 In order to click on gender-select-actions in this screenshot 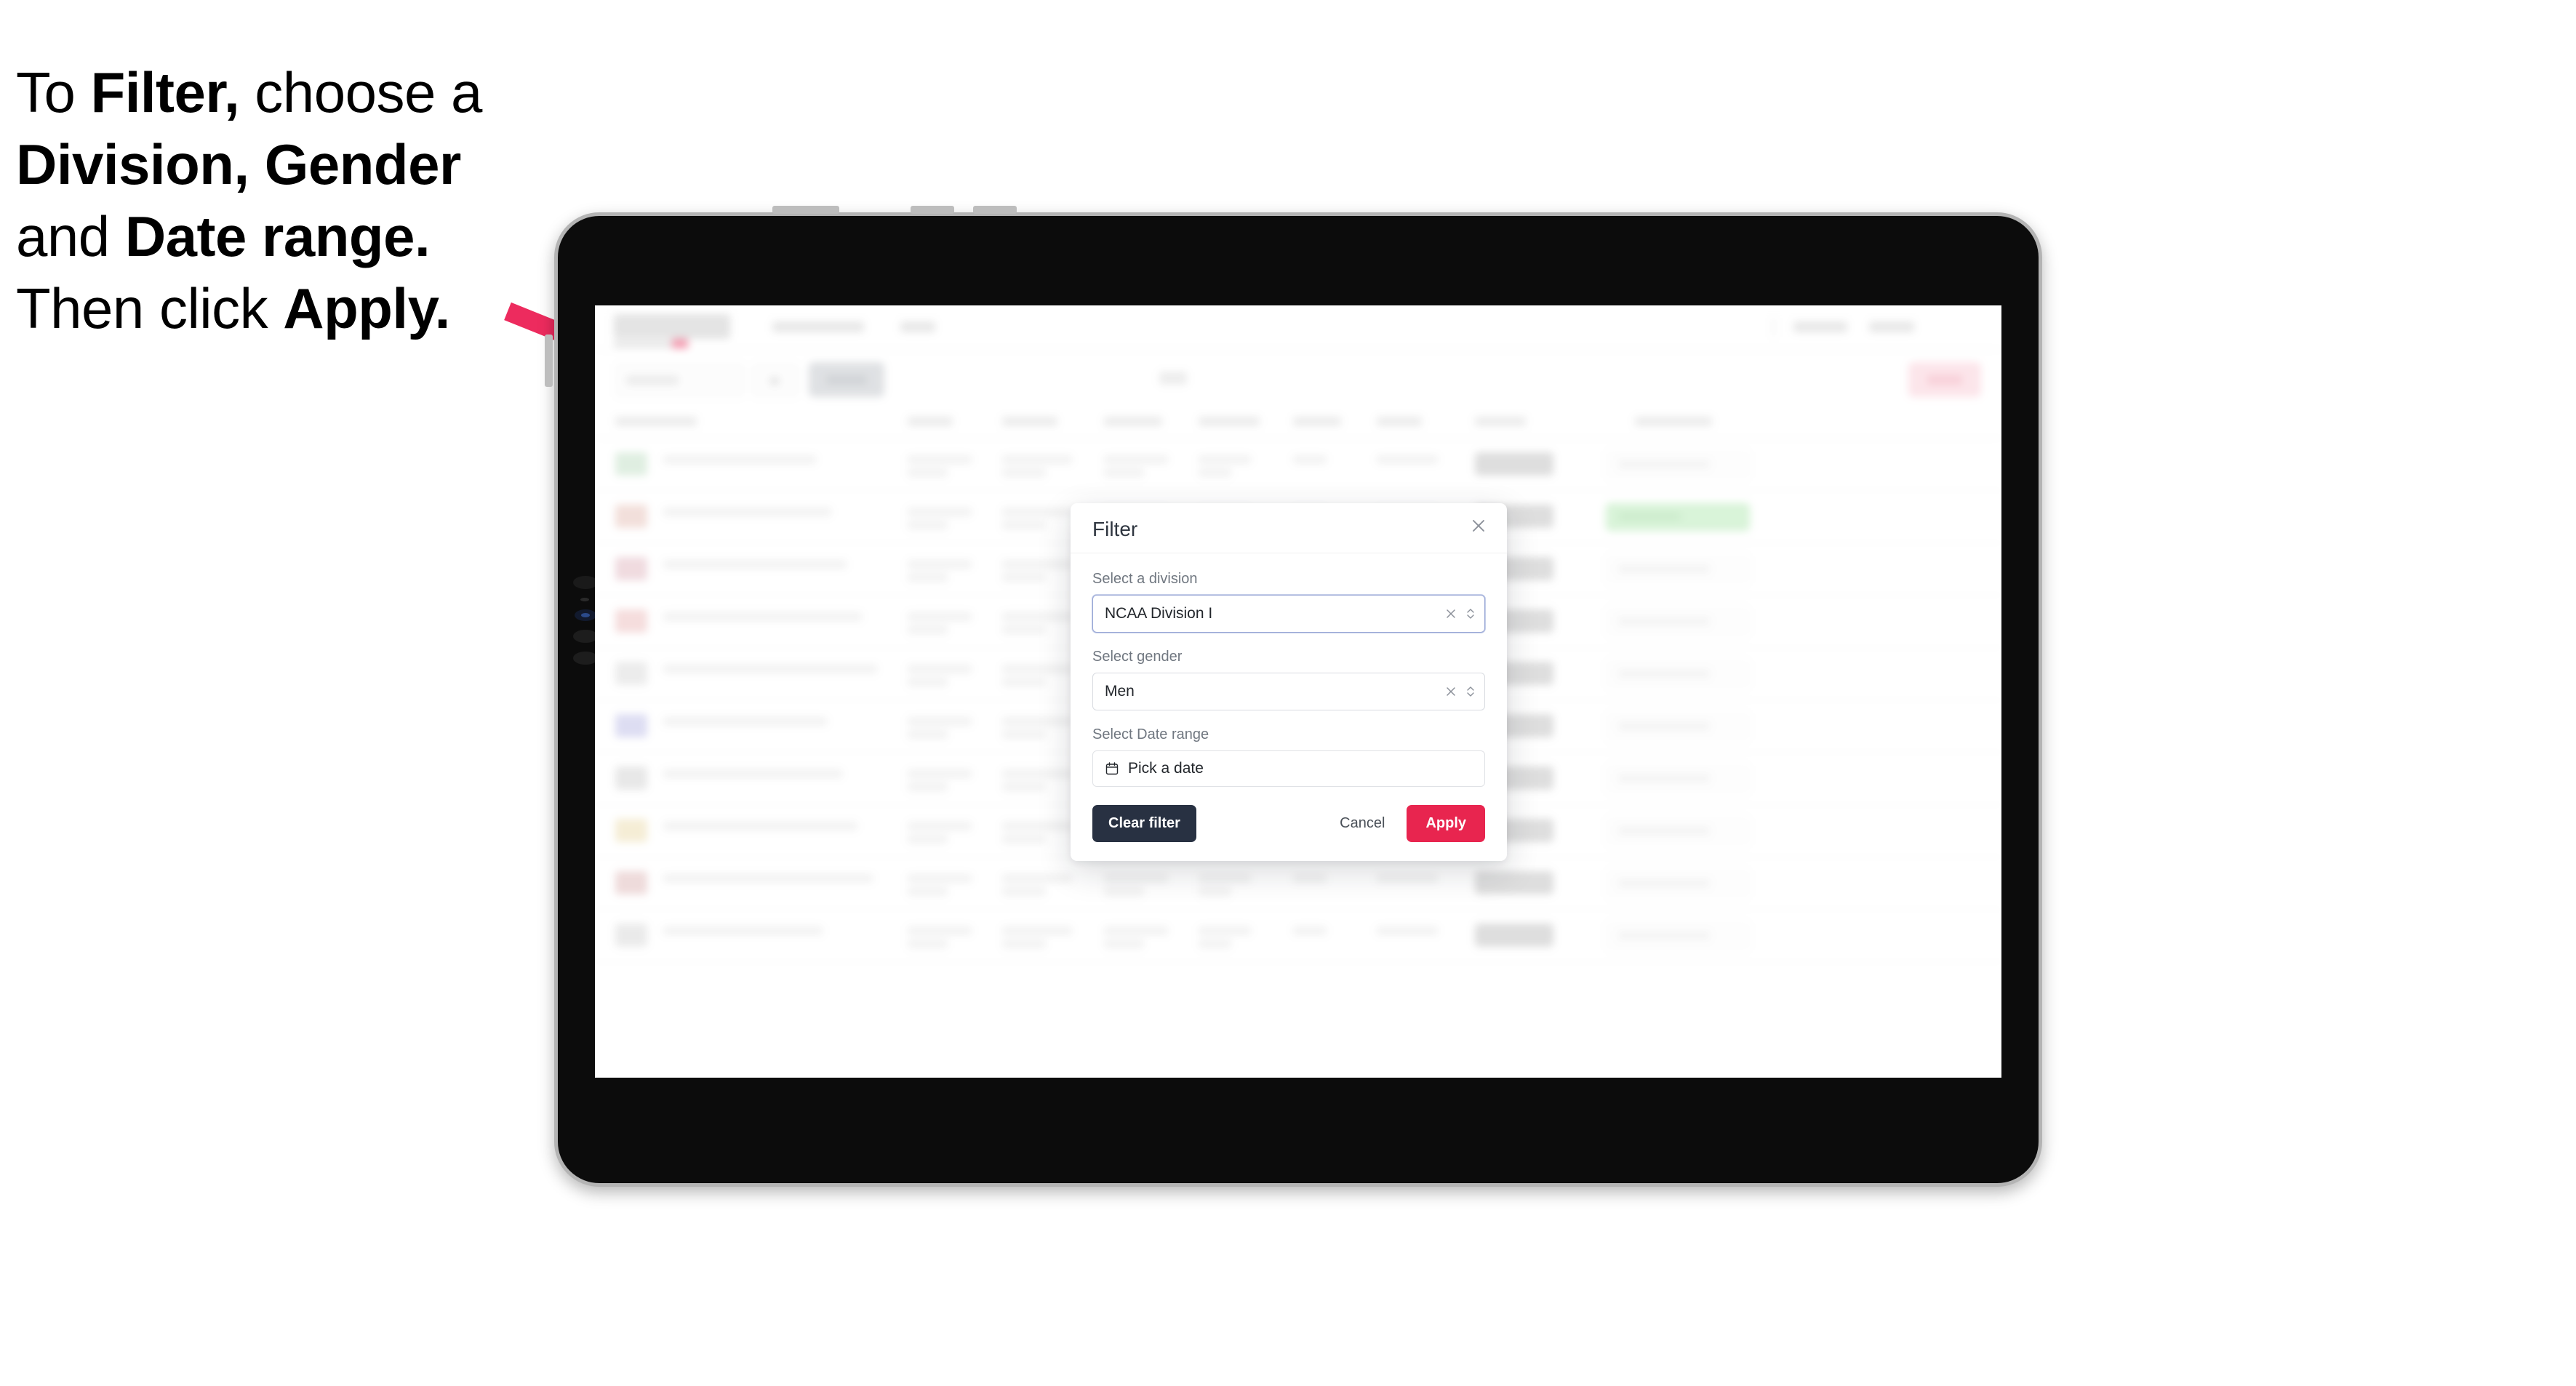, I will do `click(1460, 691)`.